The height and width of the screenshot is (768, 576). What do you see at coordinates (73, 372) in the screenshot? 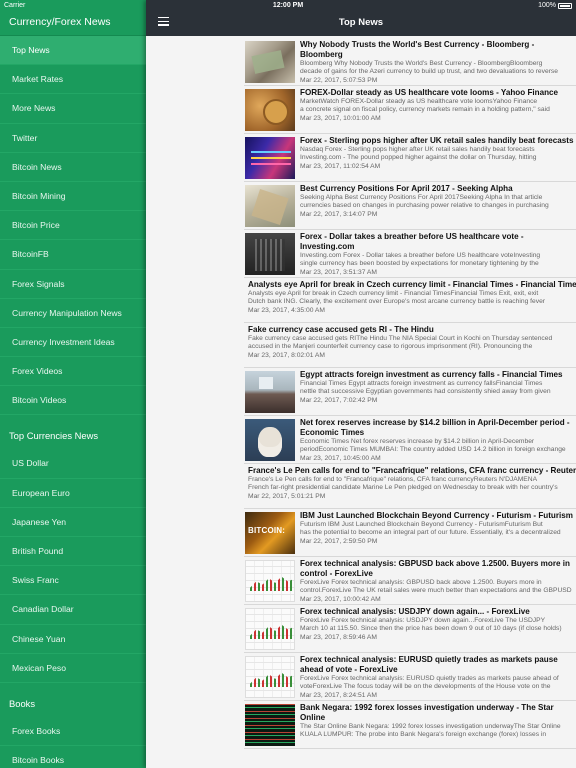
I see `sidebar-item-forex-videos: Forex Videos` at bounding box center [73, 372].